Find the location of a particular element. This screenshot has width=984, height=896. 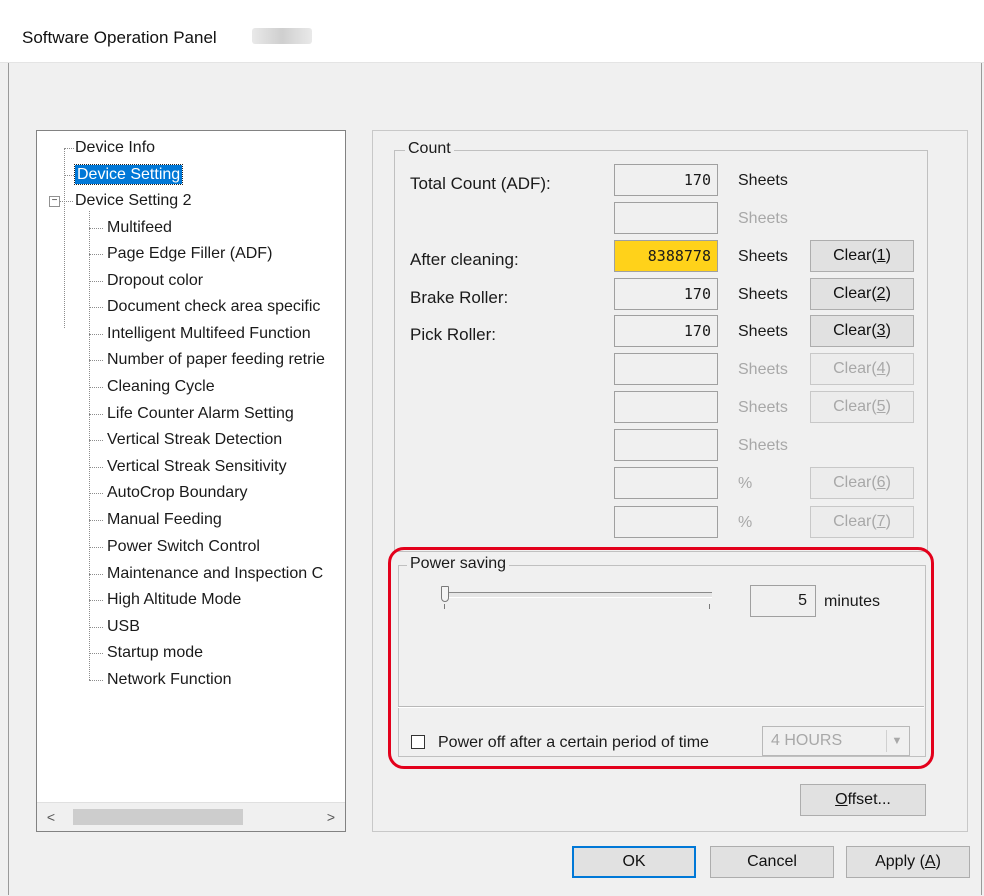

counter-6-field is located at coordinates (666, 445).